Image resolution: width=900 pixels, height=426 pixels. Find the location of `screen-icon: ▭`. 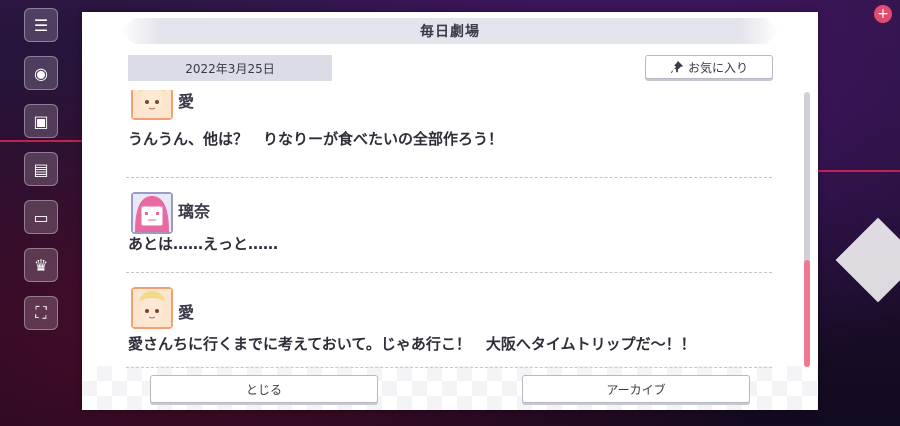

screen-icon: ▭ is located at coordinates (41, 217).